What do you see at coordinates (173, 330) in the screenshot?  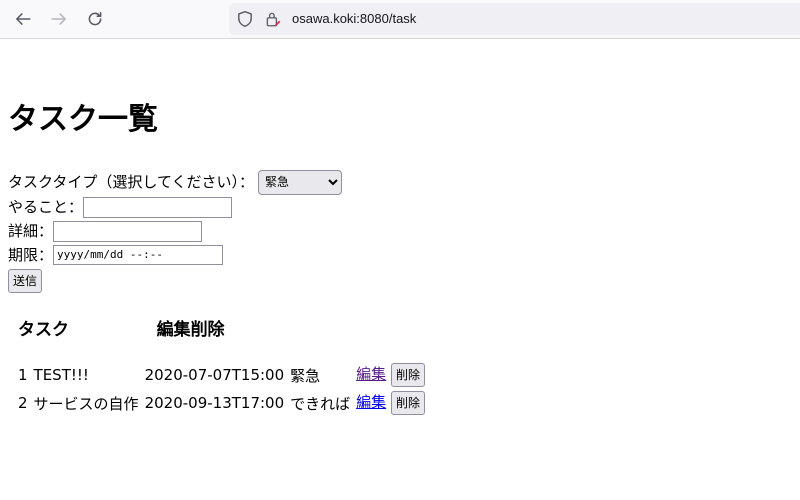 I see `header-edit: 編集` at bounding box center [173, 330].